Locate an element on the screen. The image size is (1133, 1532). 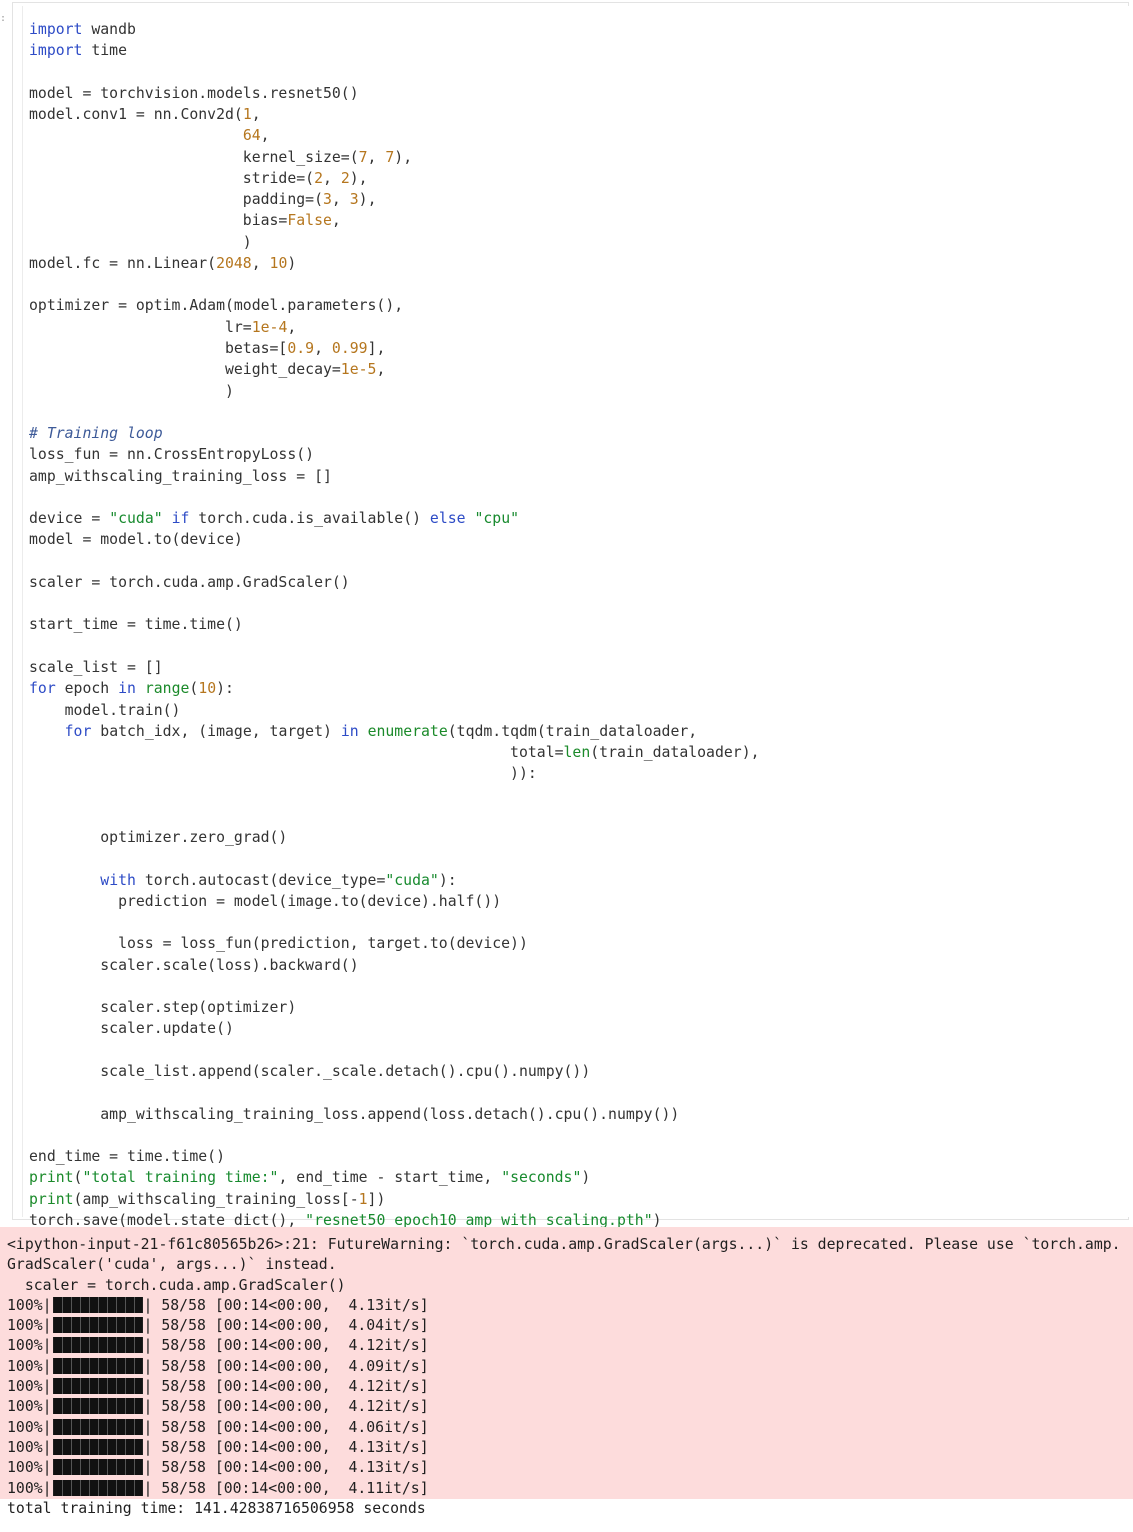
code-token: epoch is located at coordinates (87, 689).